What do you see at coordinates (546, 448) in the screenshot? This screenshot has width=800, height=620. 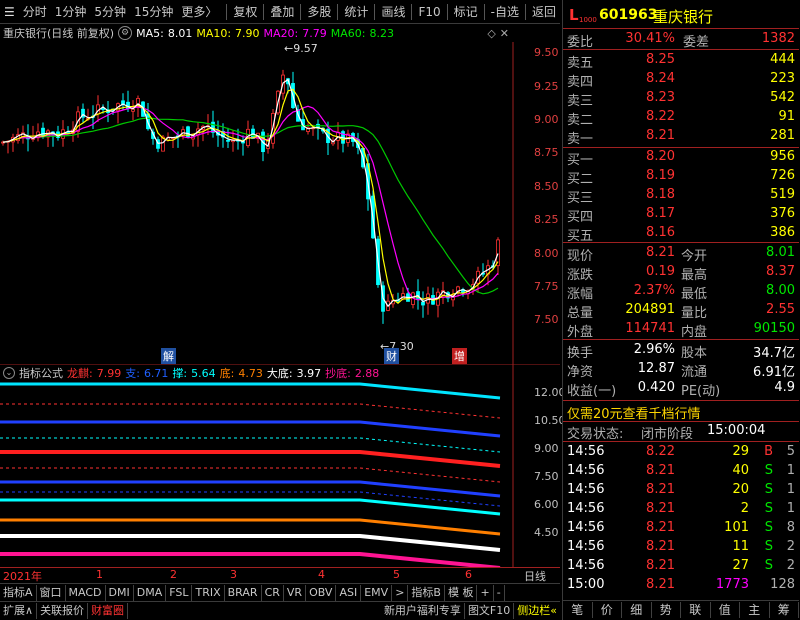 I see `indicator-tick: 9.00` at bounding box center [546, 448].